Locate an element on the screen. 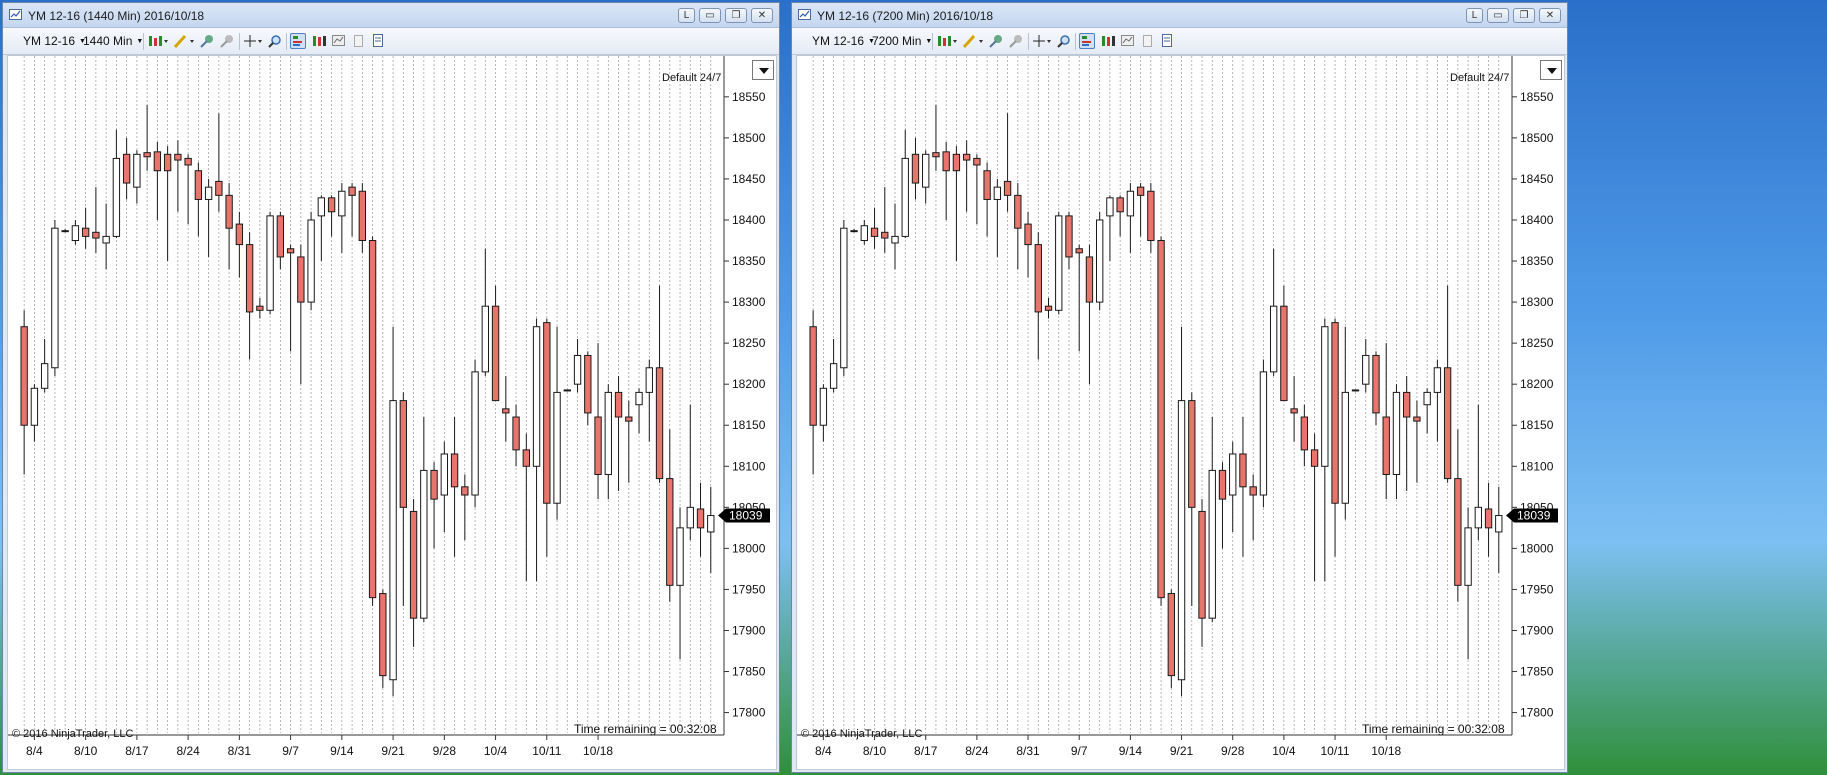 This screenshot has height=775, width=1827. title-bar: YM 12-16 (7200 Min) 2016/10/18 L ▭ ❐ ✕ is located at coordinates (1179, 15).